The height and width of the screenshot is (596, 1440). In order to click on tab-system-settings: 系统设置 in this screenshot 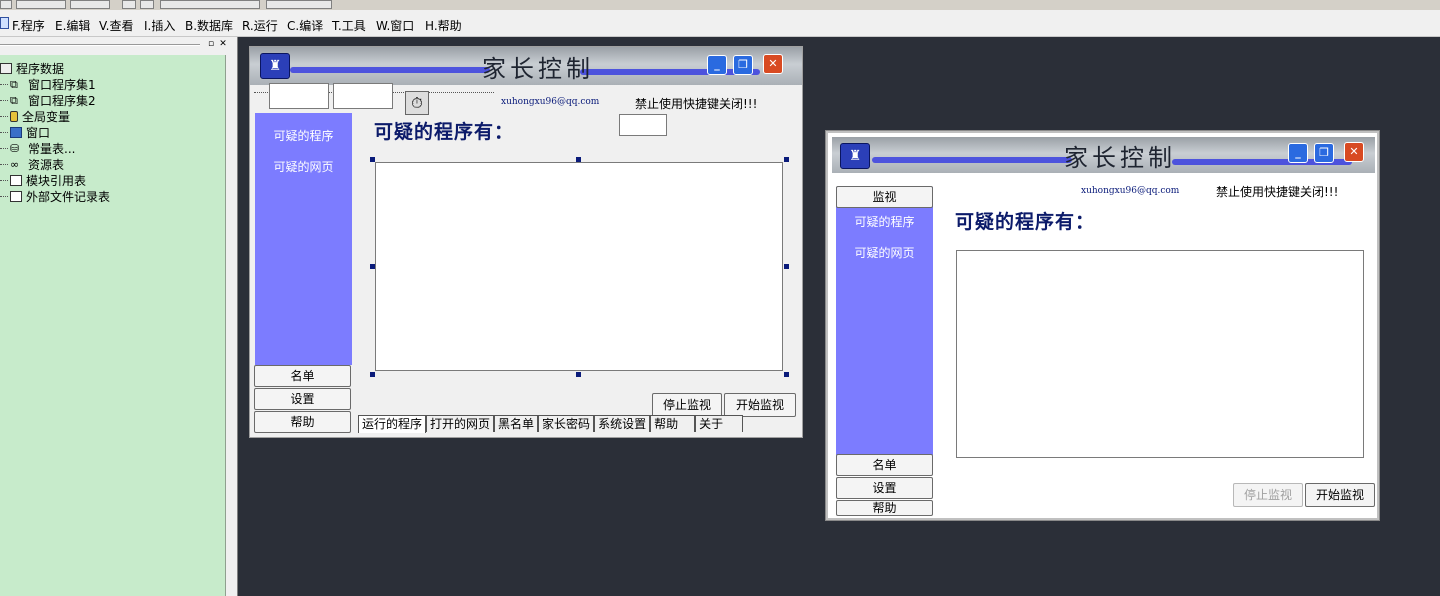, I will do `click(622, 423)`.